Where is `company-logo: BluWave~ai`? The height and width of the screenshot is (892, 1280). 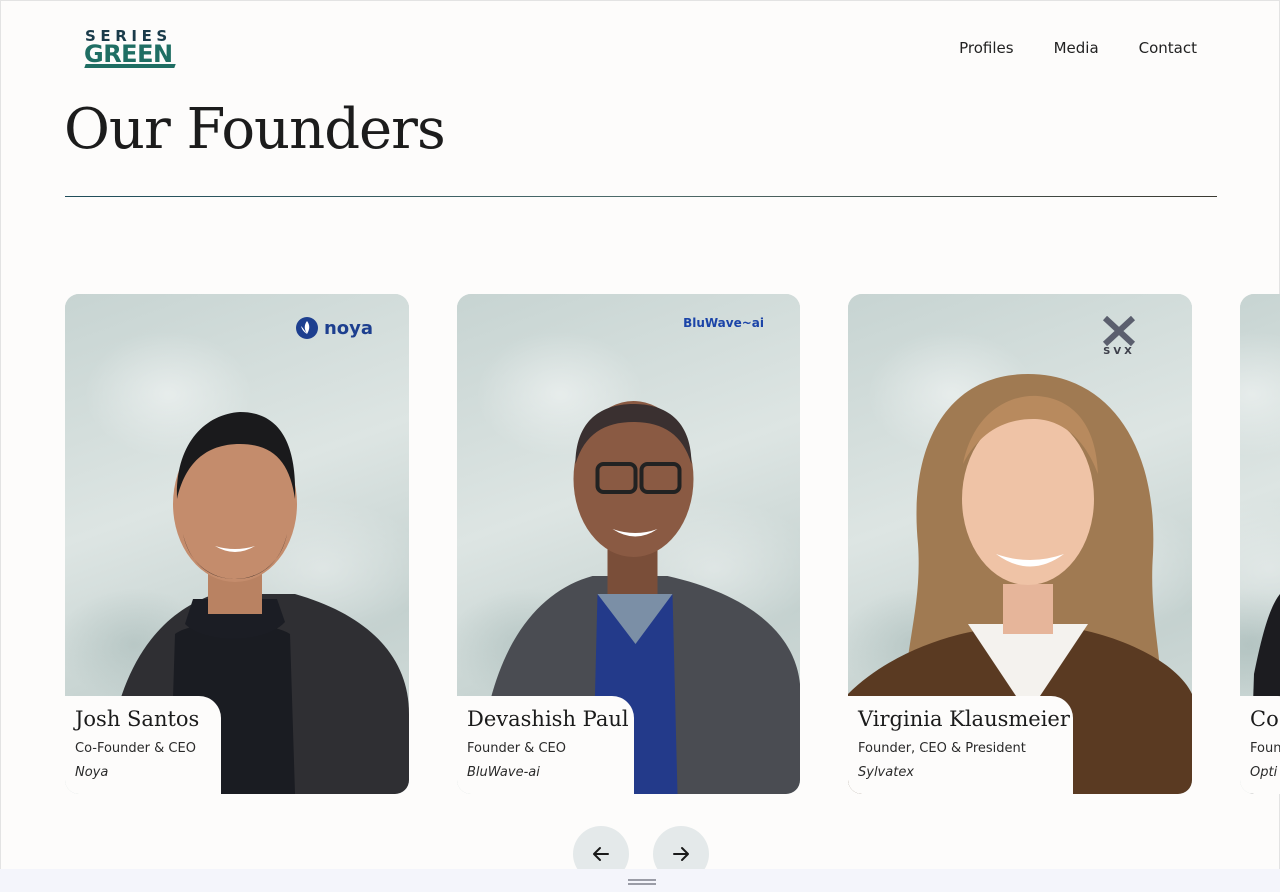 company-logo: BluWave~ai is located at coordinates (723, 323).